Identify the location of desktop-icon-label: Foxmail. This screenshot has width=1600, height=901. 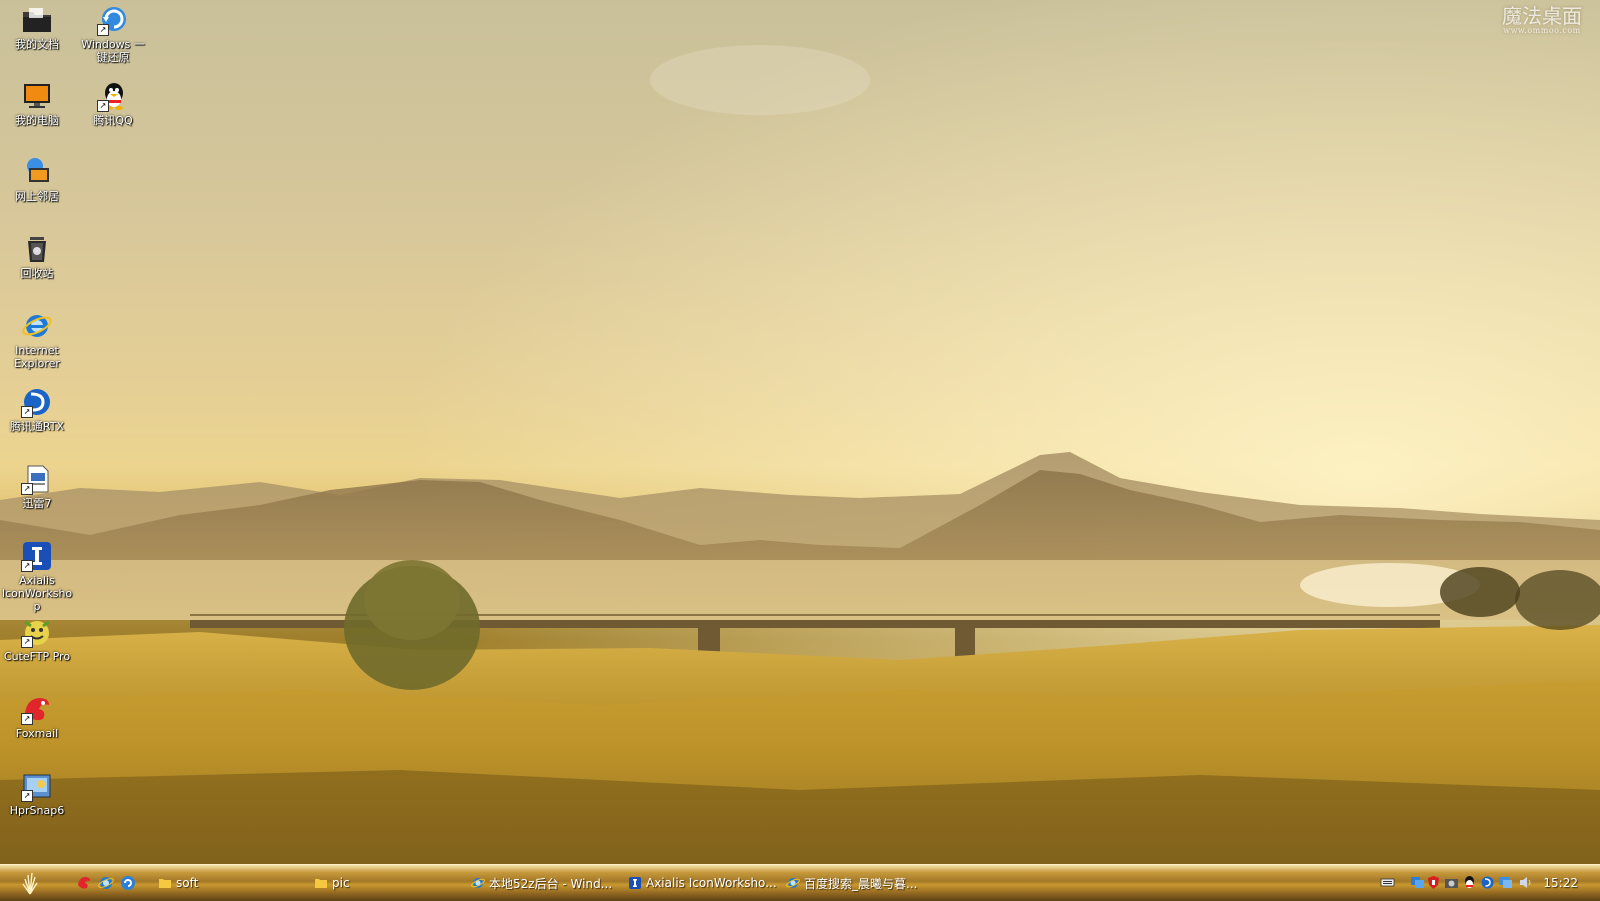
(37, 733).